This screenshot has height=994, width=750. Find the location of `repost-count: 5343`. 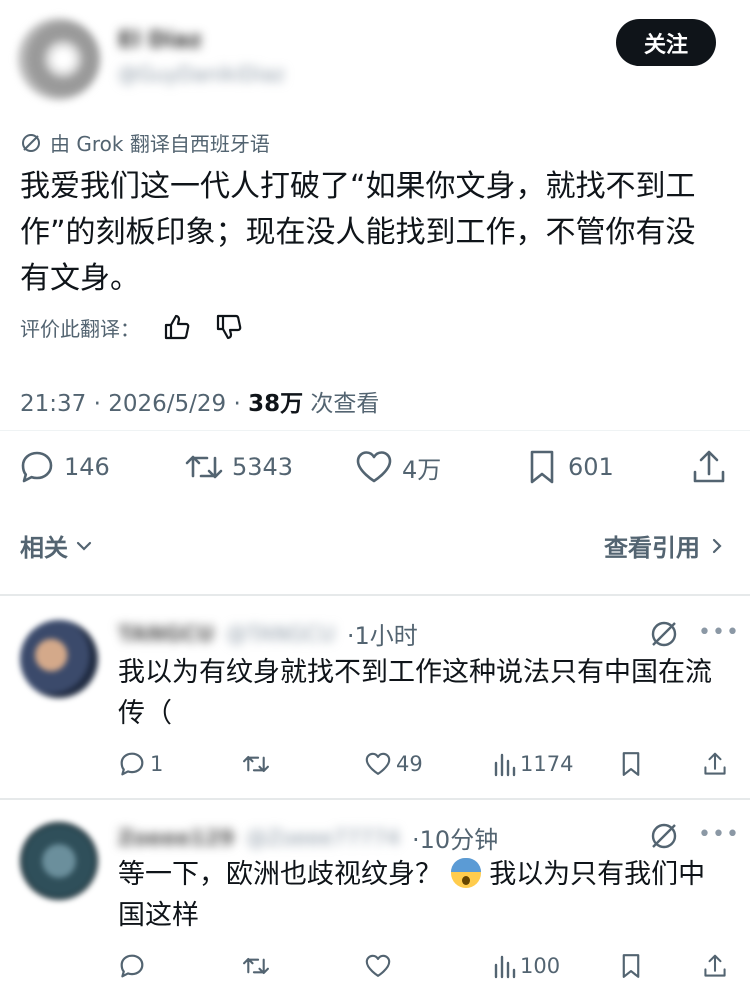

repost-count: 5343 is located at coordinates (263, 467).